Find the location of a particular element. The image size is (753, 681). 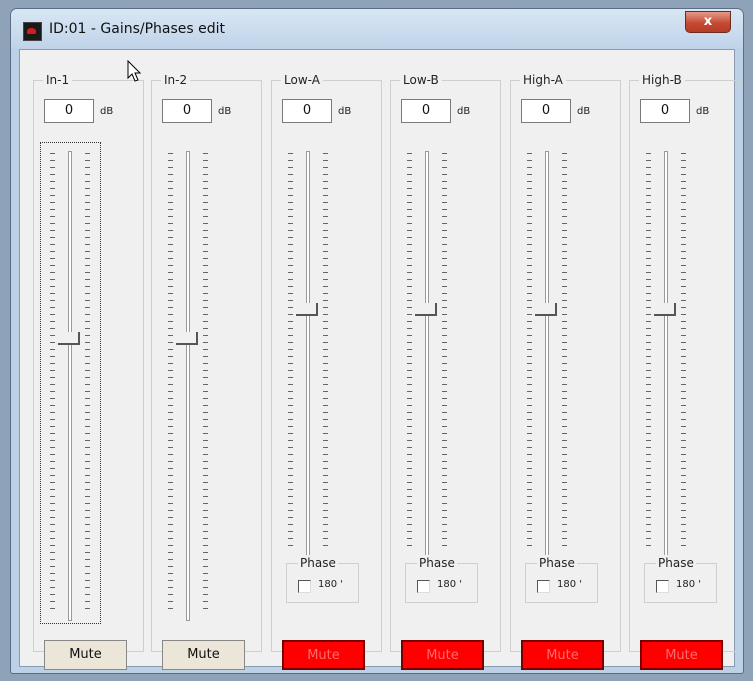

mouse-cursor-icon is located at coordinates (134, 71).